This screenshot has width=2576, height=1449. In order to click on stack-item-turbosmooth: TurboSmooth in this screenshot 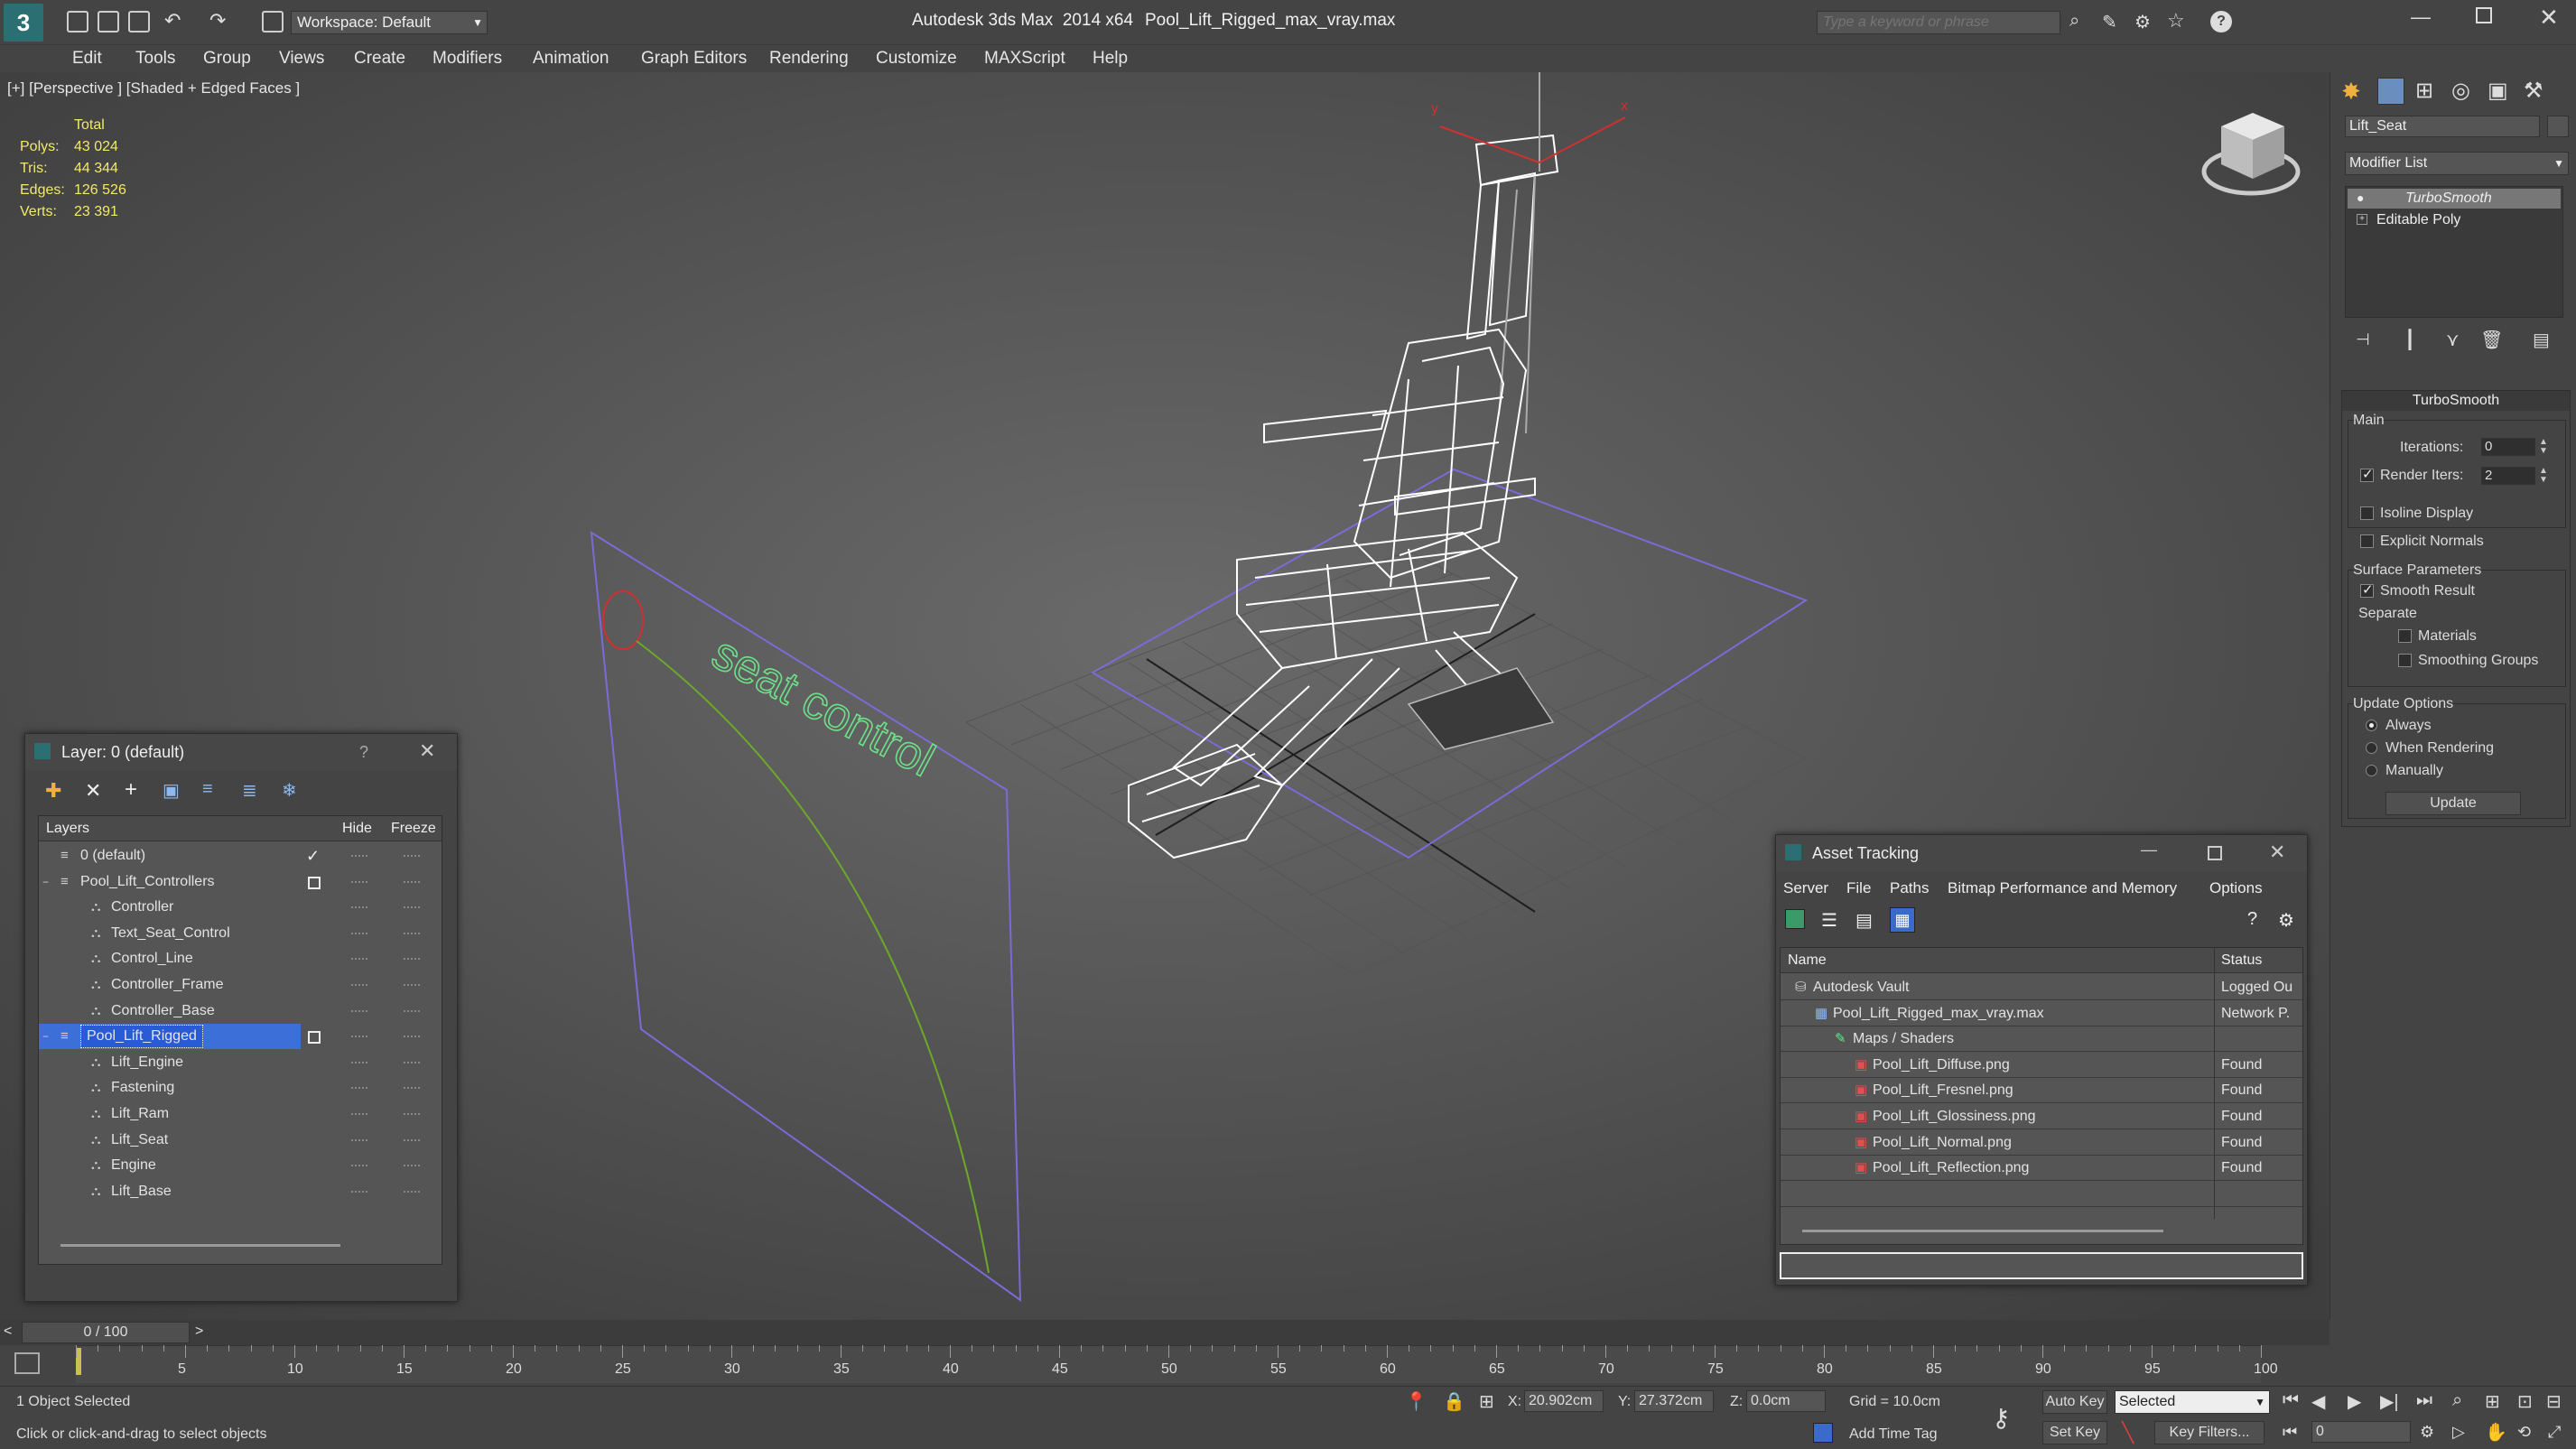, I will do `click(2454, 199)`.